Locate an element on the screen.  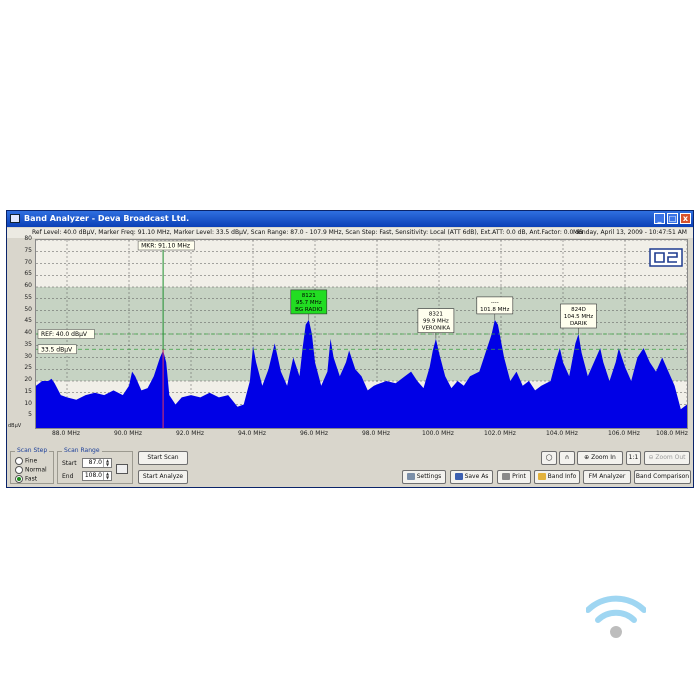
zoom-one-to-one-button: 1:1 is located at coordinates (633, 458).